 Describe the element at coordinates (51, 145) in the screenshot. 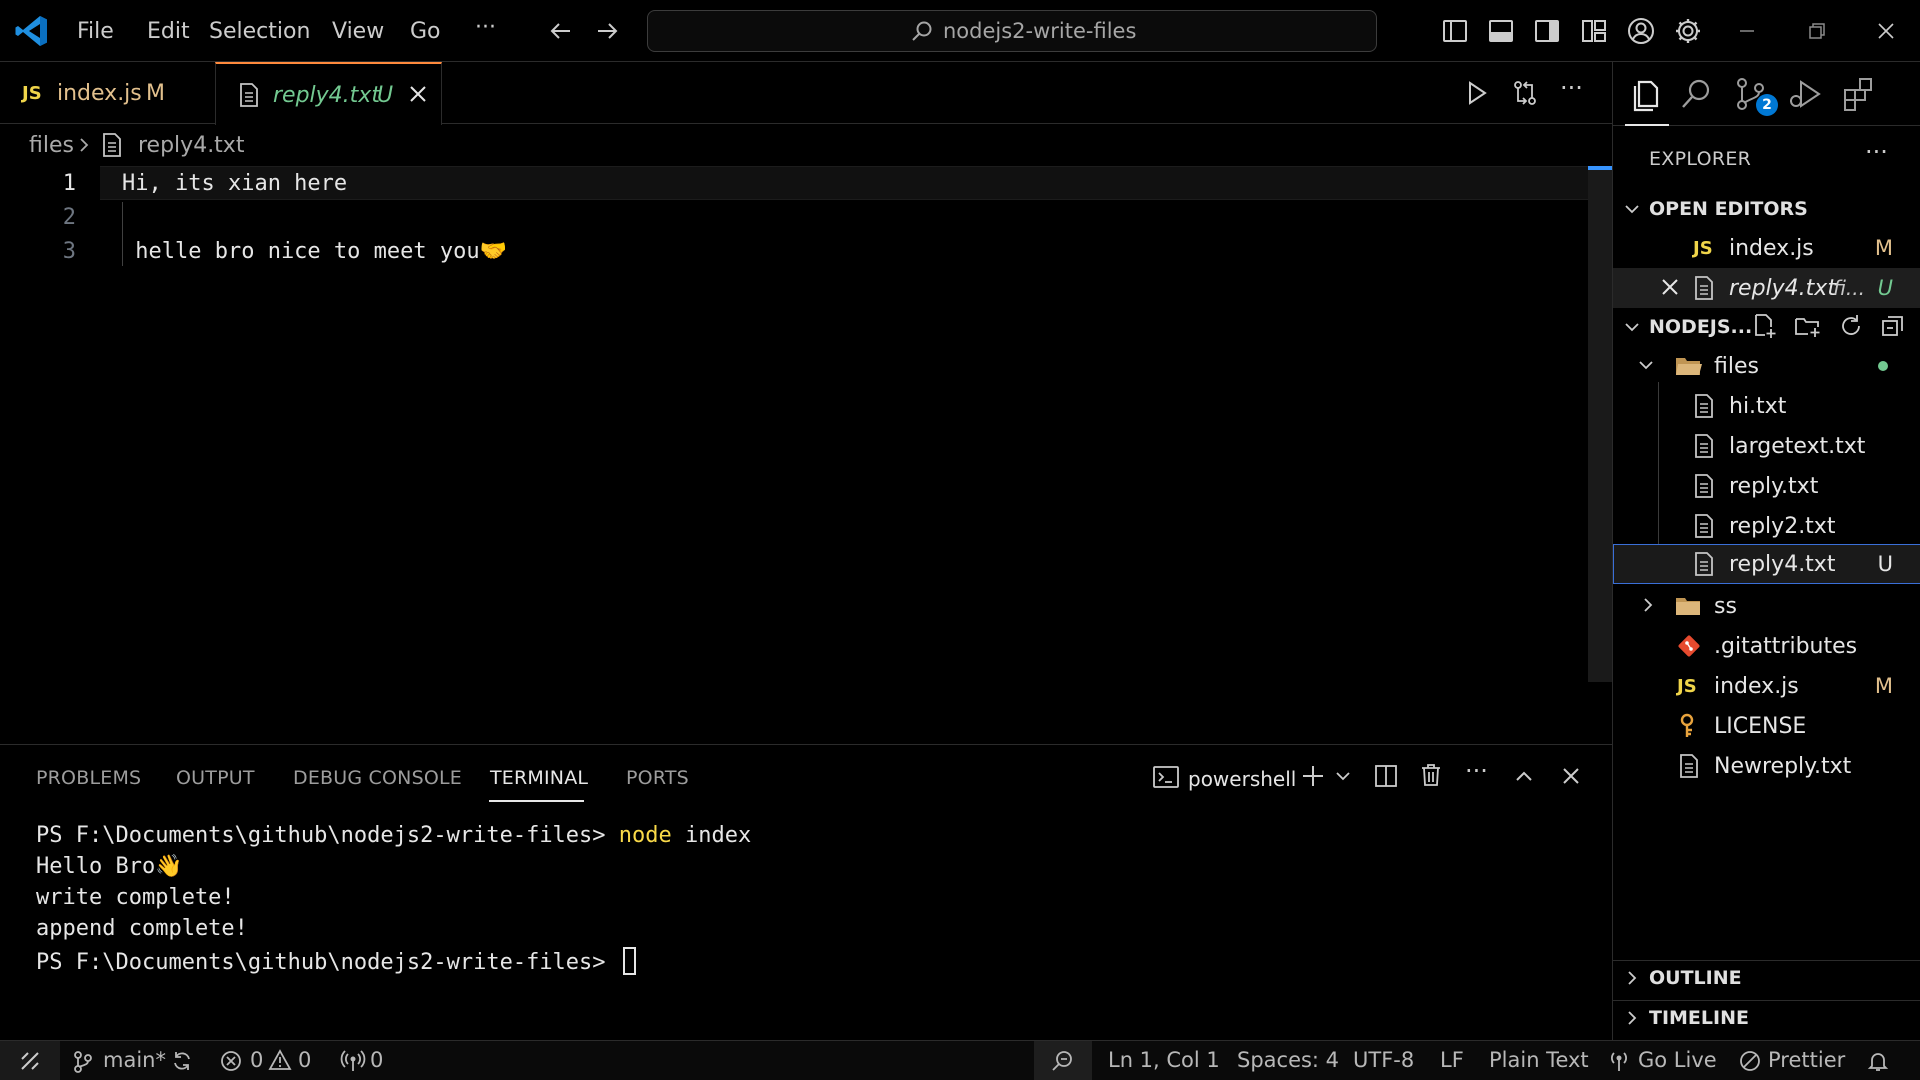

I see `breadcrumb-folder: files` at that location.